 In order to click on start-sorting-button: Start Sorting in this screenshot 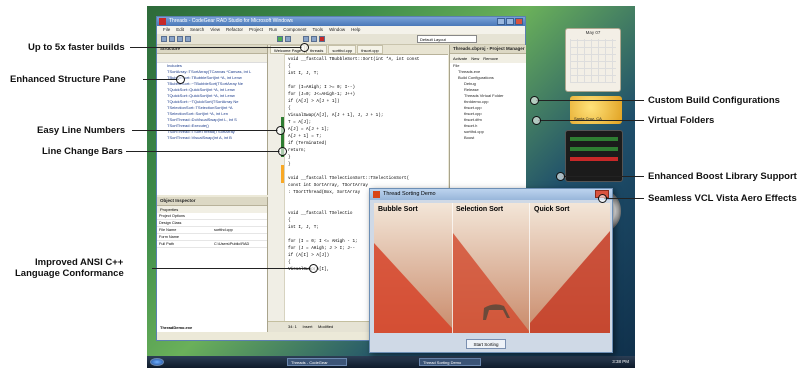, I will do `click(486, 344)`.